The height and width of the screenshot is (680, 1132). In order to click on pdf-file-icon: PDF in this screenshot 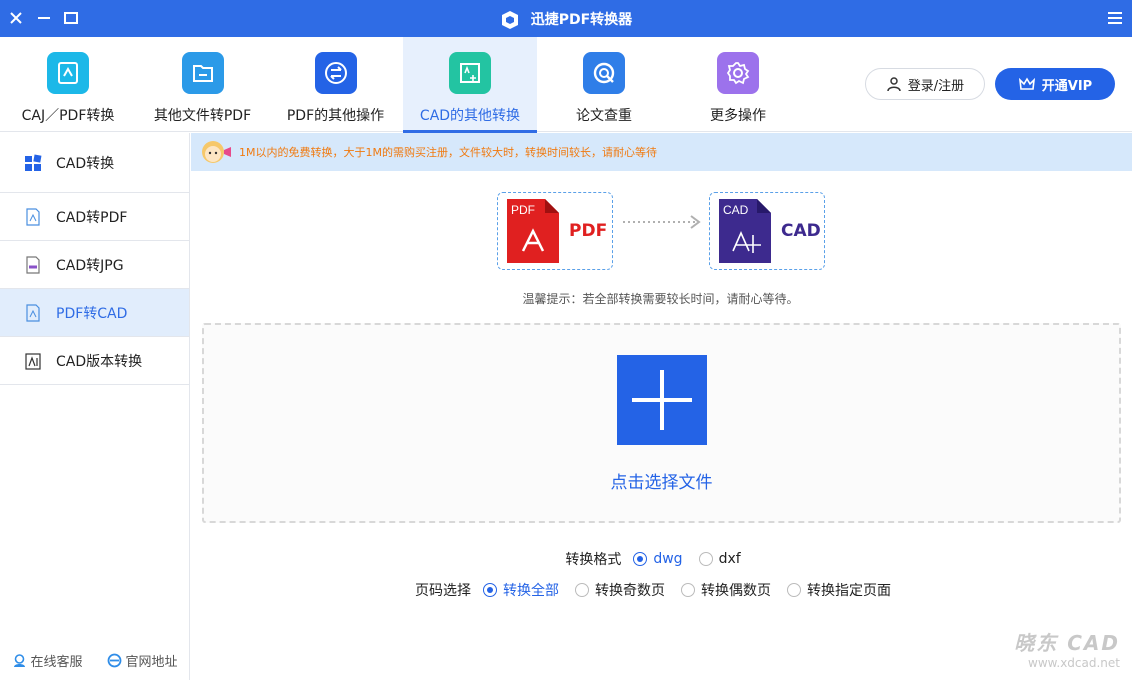, I will do `click(533, 231)`.